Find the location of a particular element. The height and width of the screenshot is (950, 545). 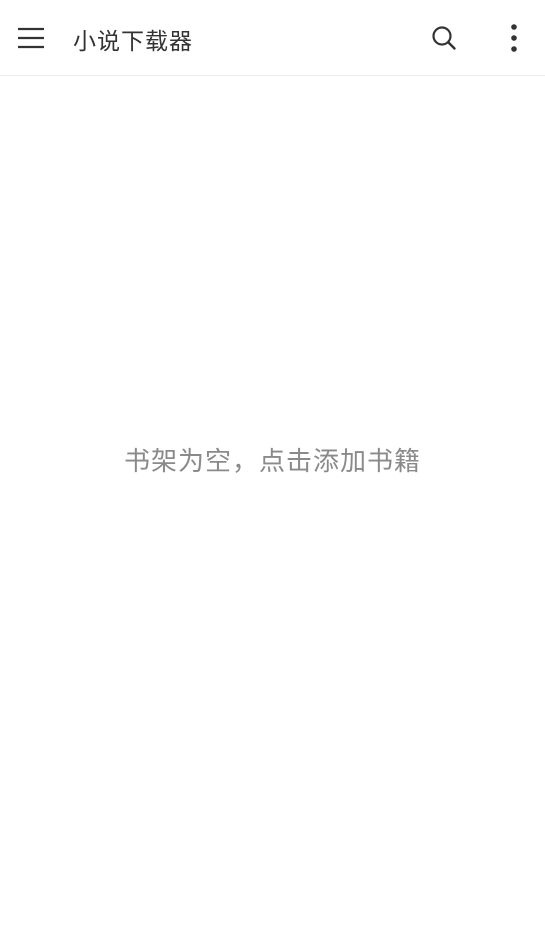

top-app-bar: 小说下载器 is located at coordinates (272, 38).